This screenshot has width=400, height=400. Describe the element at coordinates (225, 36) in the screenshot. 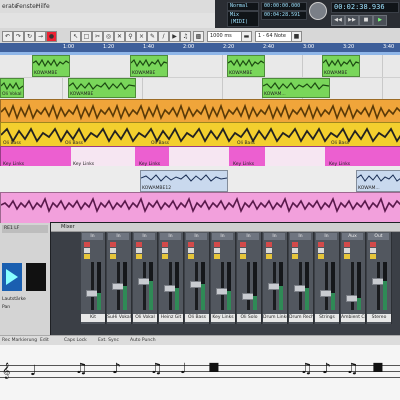

I see `snap-value-select: 1000 ms` at that location.